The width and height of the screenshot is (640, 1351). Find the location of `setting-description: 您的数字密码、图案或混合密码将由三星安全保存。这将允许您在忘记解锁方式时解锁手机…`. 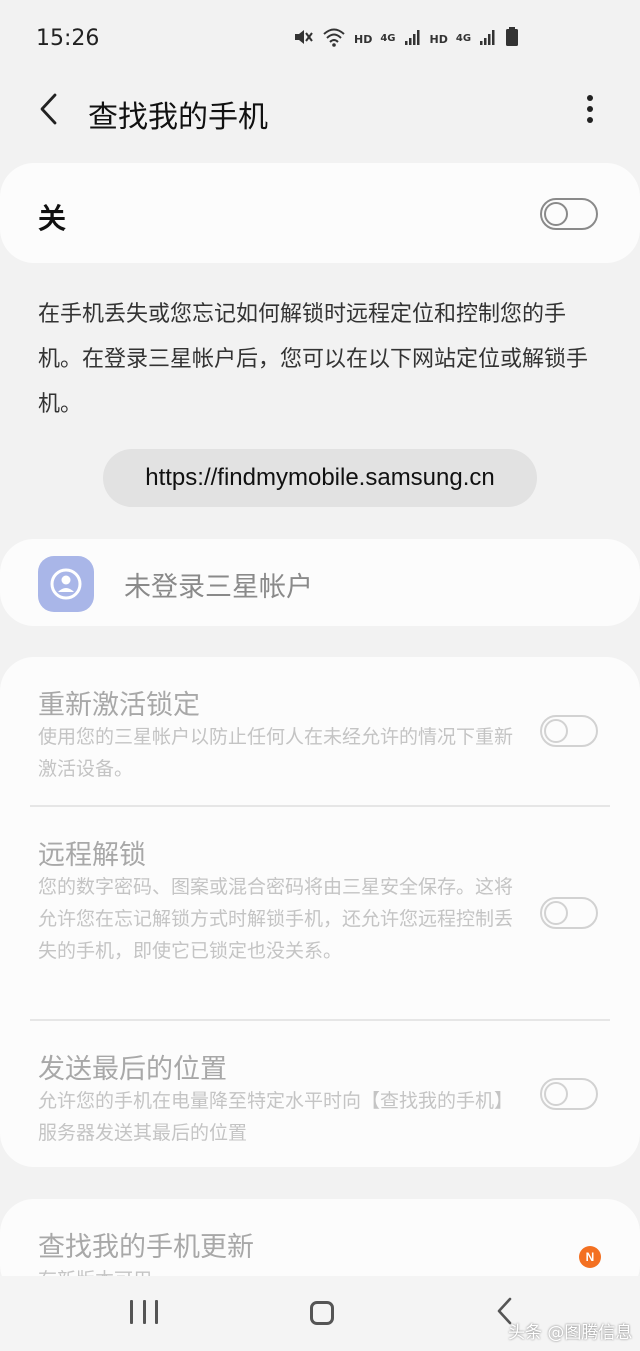

setting-description: 您的数字密码、图案或混合密码将由三星安全保存。这将允许您在忘记解锁方式时解锁手机… is located at coordinates (276, 919).